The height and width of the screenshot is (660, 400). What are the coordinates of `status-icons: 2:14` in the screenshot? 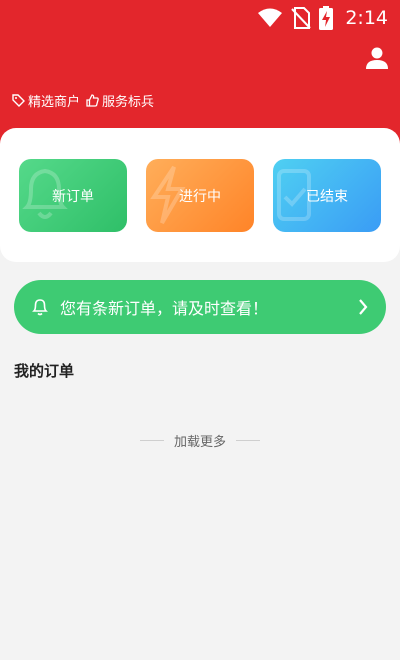 It's located at (322, 18).